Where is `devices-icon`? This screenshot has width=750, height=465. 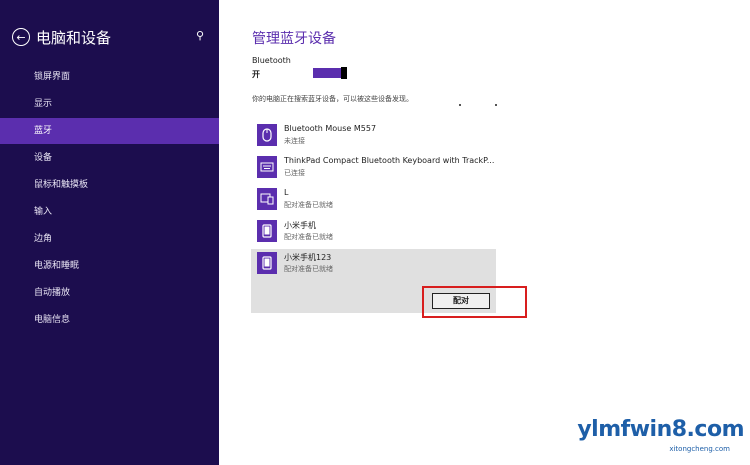 devices-icon is located at coordinates (267, 199).